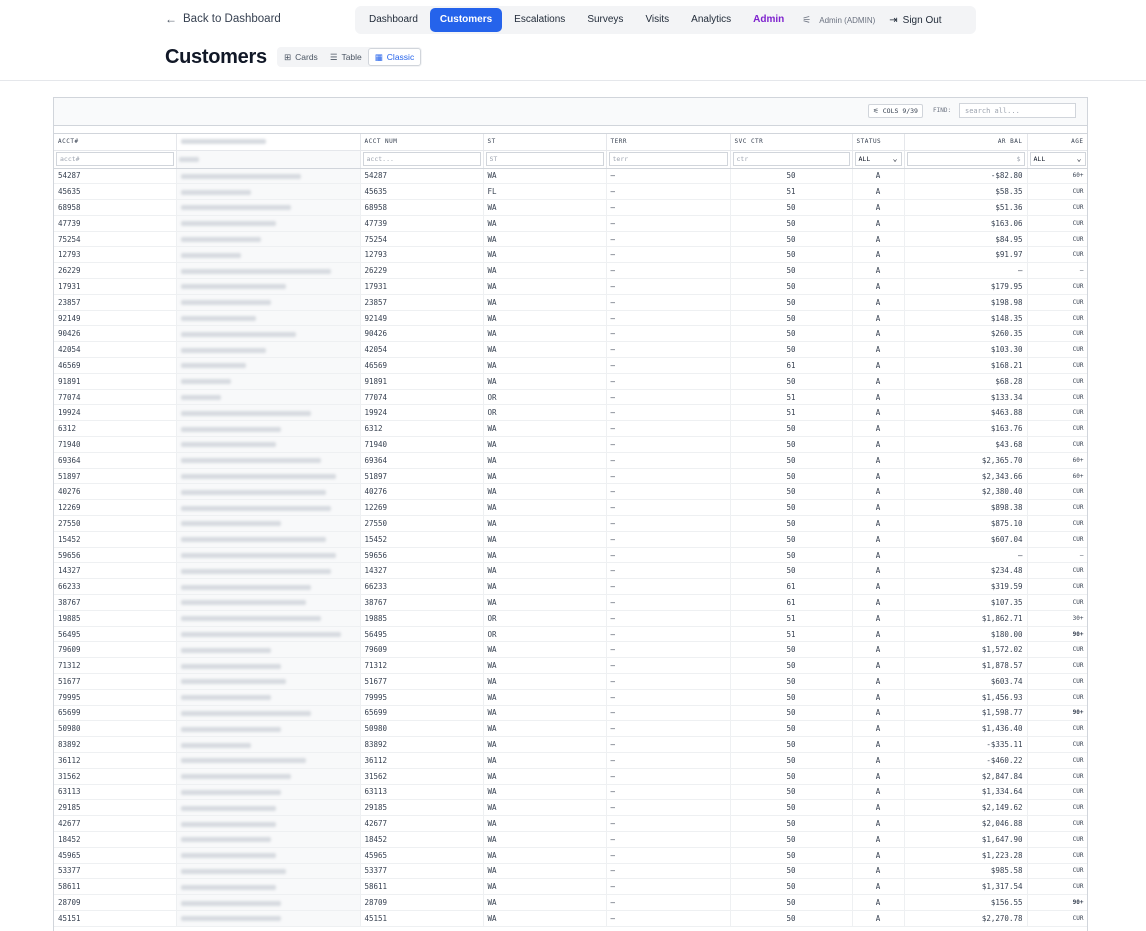 Image resolution: width=1146 pixels, height=931 pixels. Describe the element at coordinates (115, 887) in the screenshot. I see `acct-link: 58611` at that location.